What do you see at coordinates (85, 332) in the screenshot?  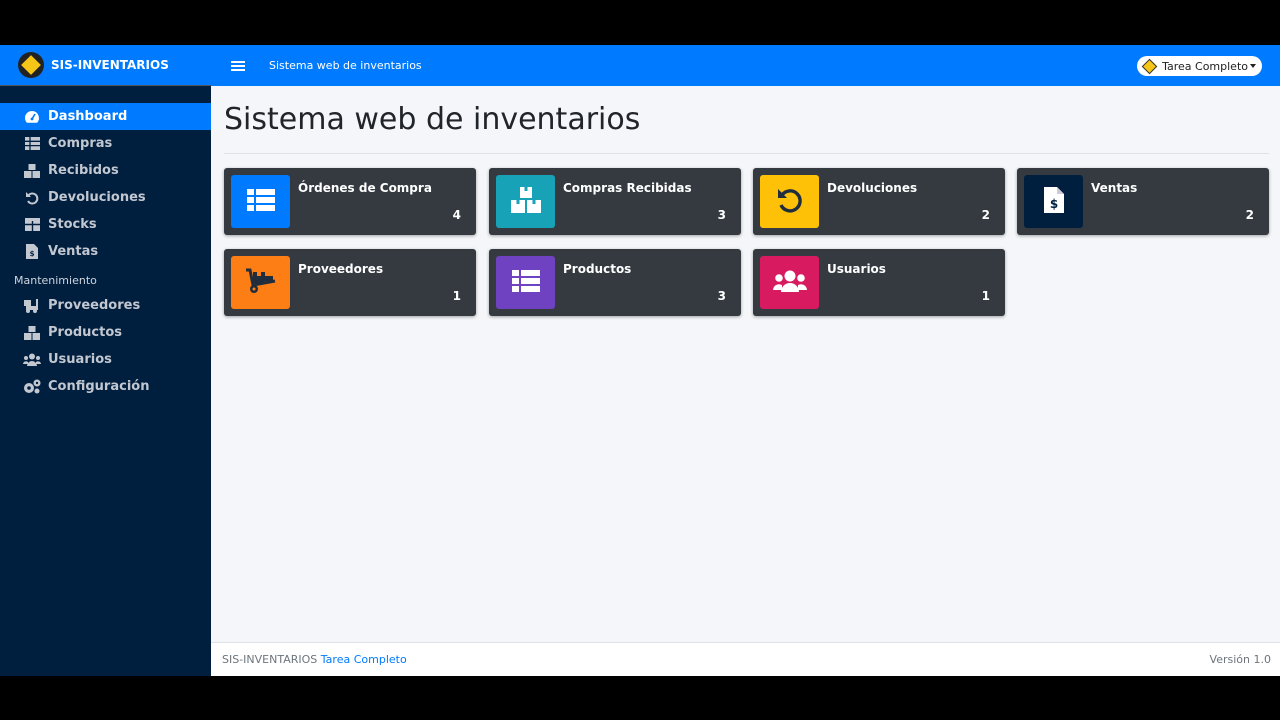 I see `sidebar-item-label: Productos` at bounding box center [85, 332].